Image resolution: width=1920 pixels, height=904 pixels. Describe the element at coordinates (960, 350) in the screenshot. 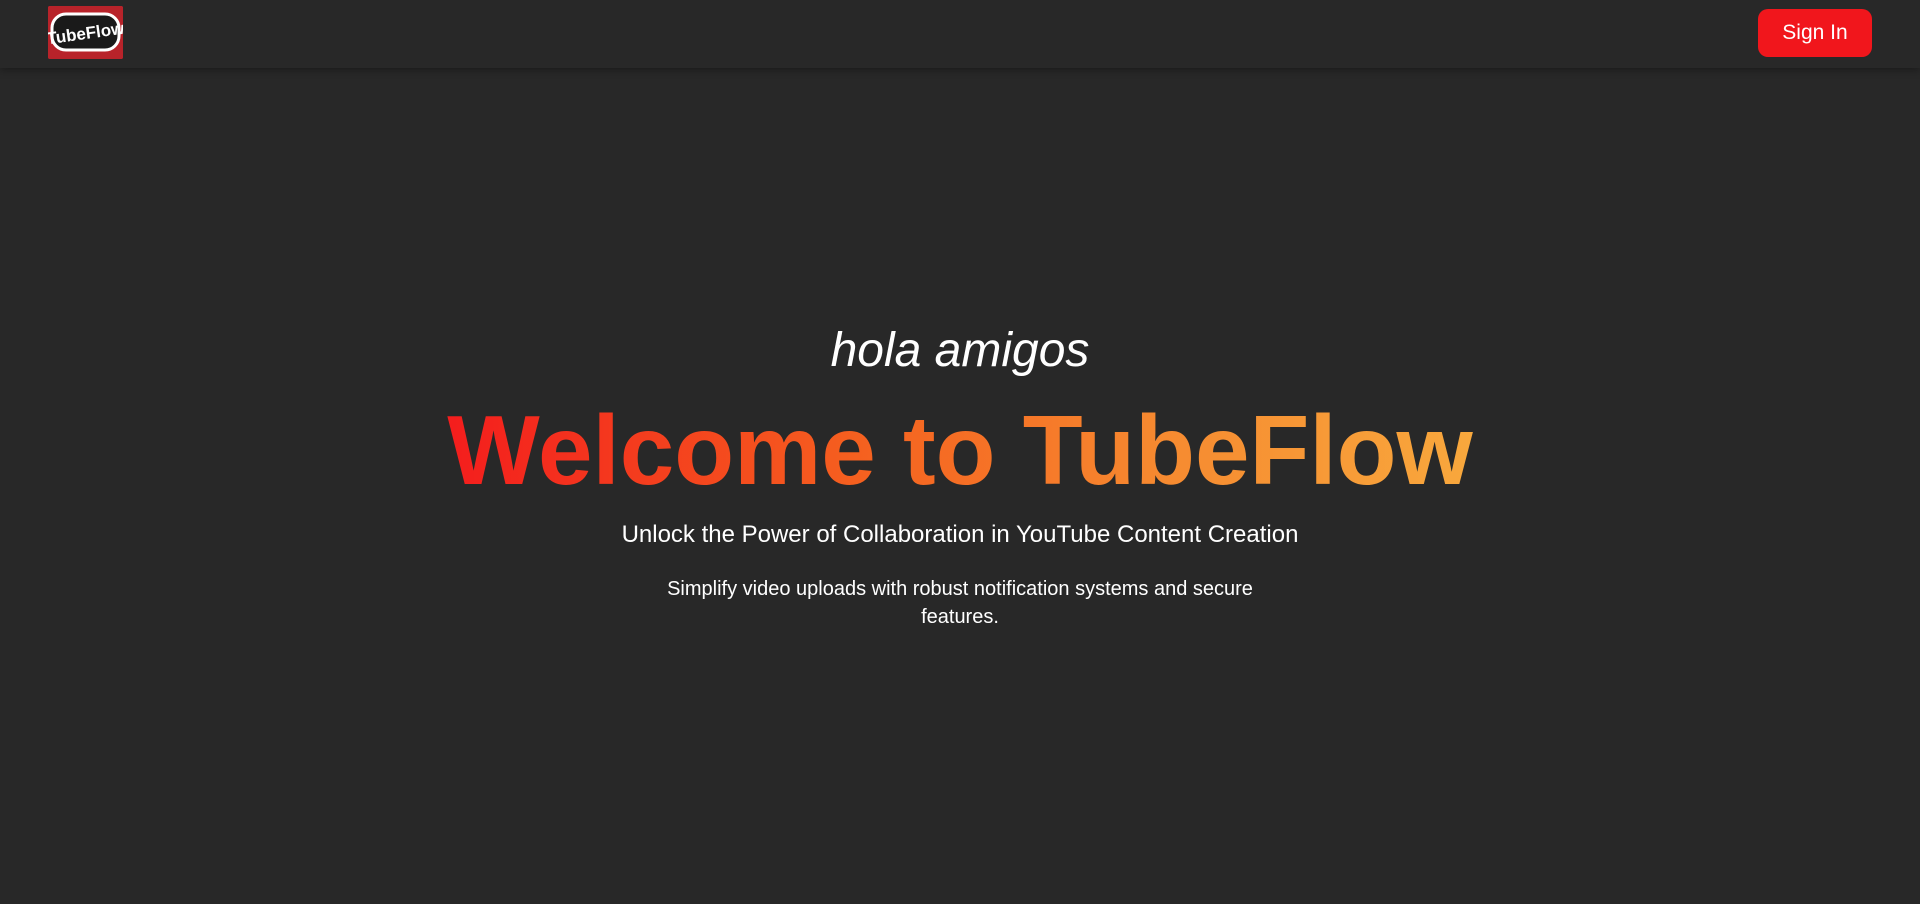

I see `greeting-text: hola amigos` at that location.